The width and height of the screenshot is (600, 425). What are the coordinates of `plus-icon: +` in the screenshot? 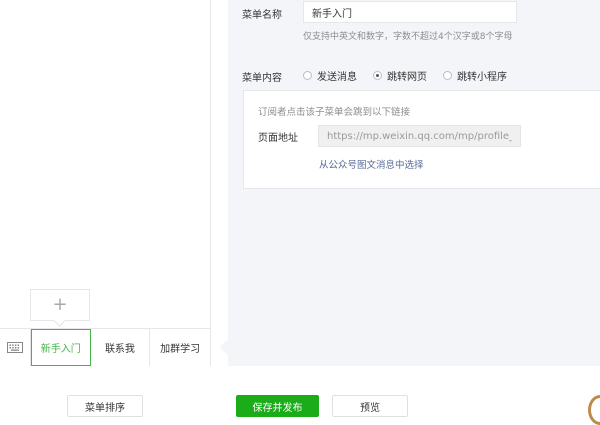 It's located at (60, 304).